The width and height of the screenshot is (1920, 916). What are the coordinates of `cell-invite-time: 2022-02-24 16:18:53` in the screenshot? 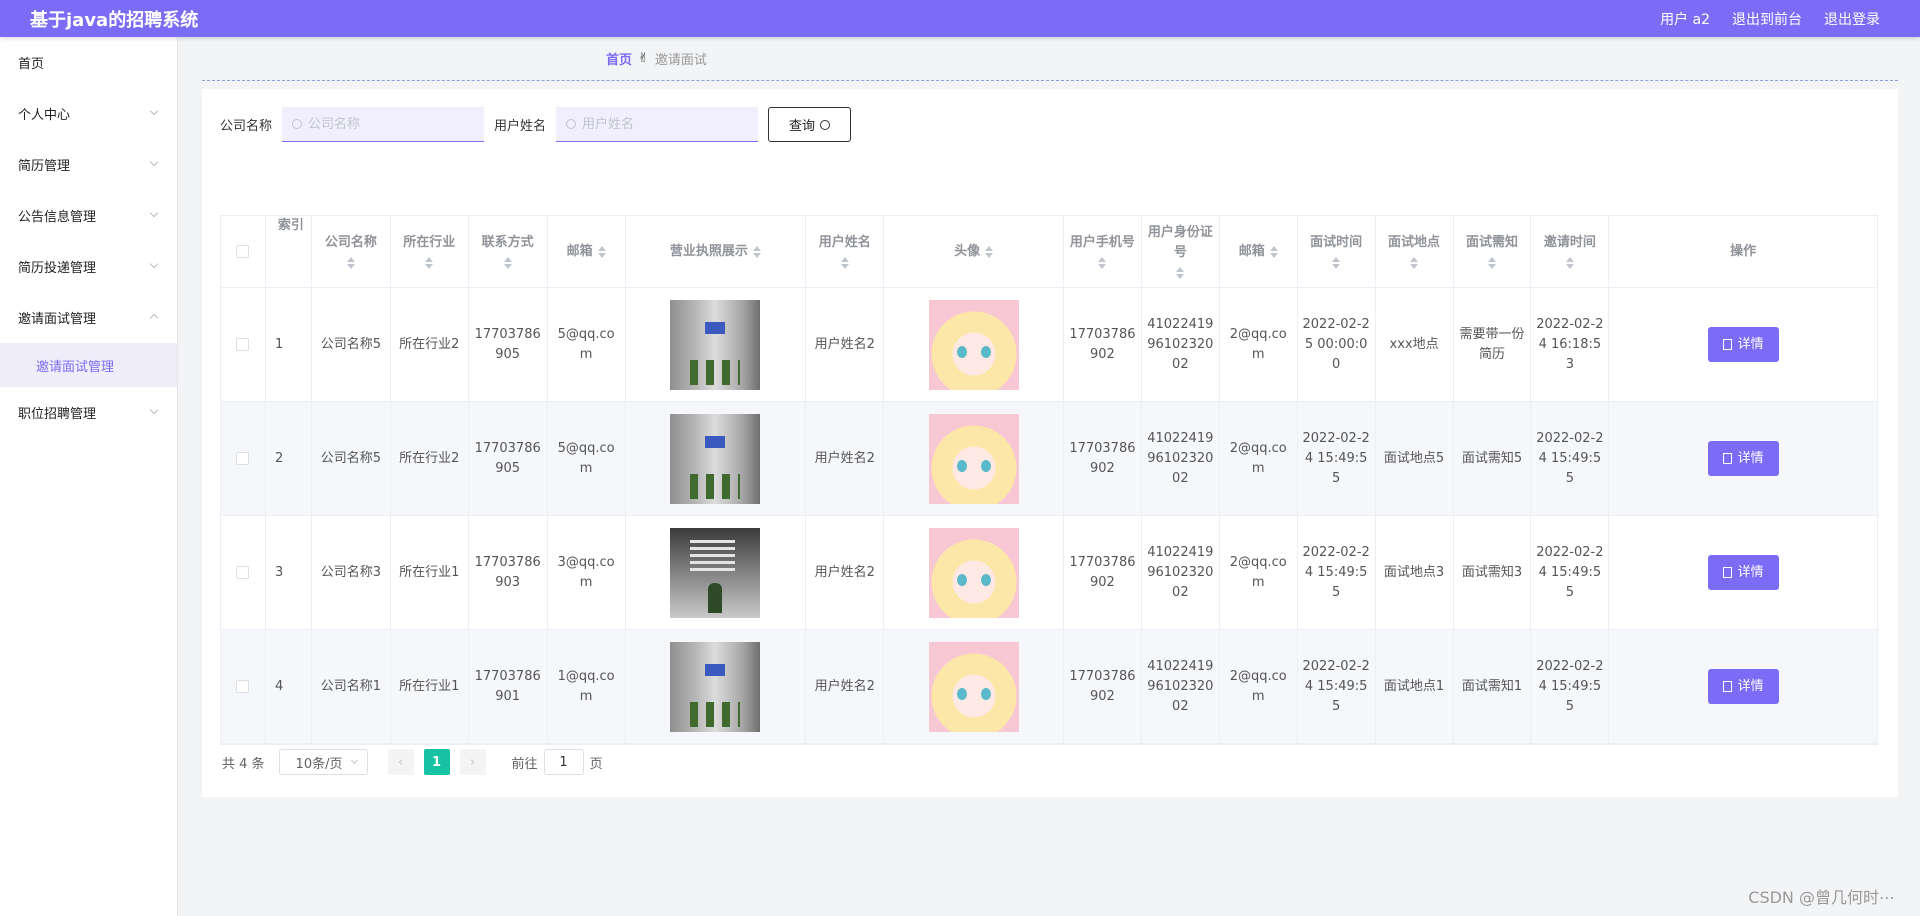 It's located at (1570, 344).